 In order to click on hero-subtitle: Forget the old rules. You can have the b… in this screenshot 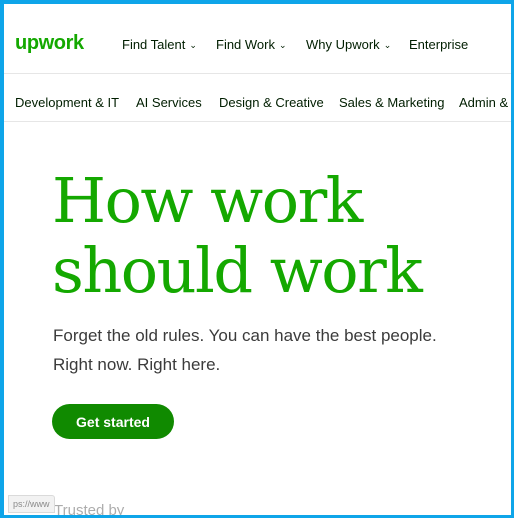, I will do `click(278, 350)`.